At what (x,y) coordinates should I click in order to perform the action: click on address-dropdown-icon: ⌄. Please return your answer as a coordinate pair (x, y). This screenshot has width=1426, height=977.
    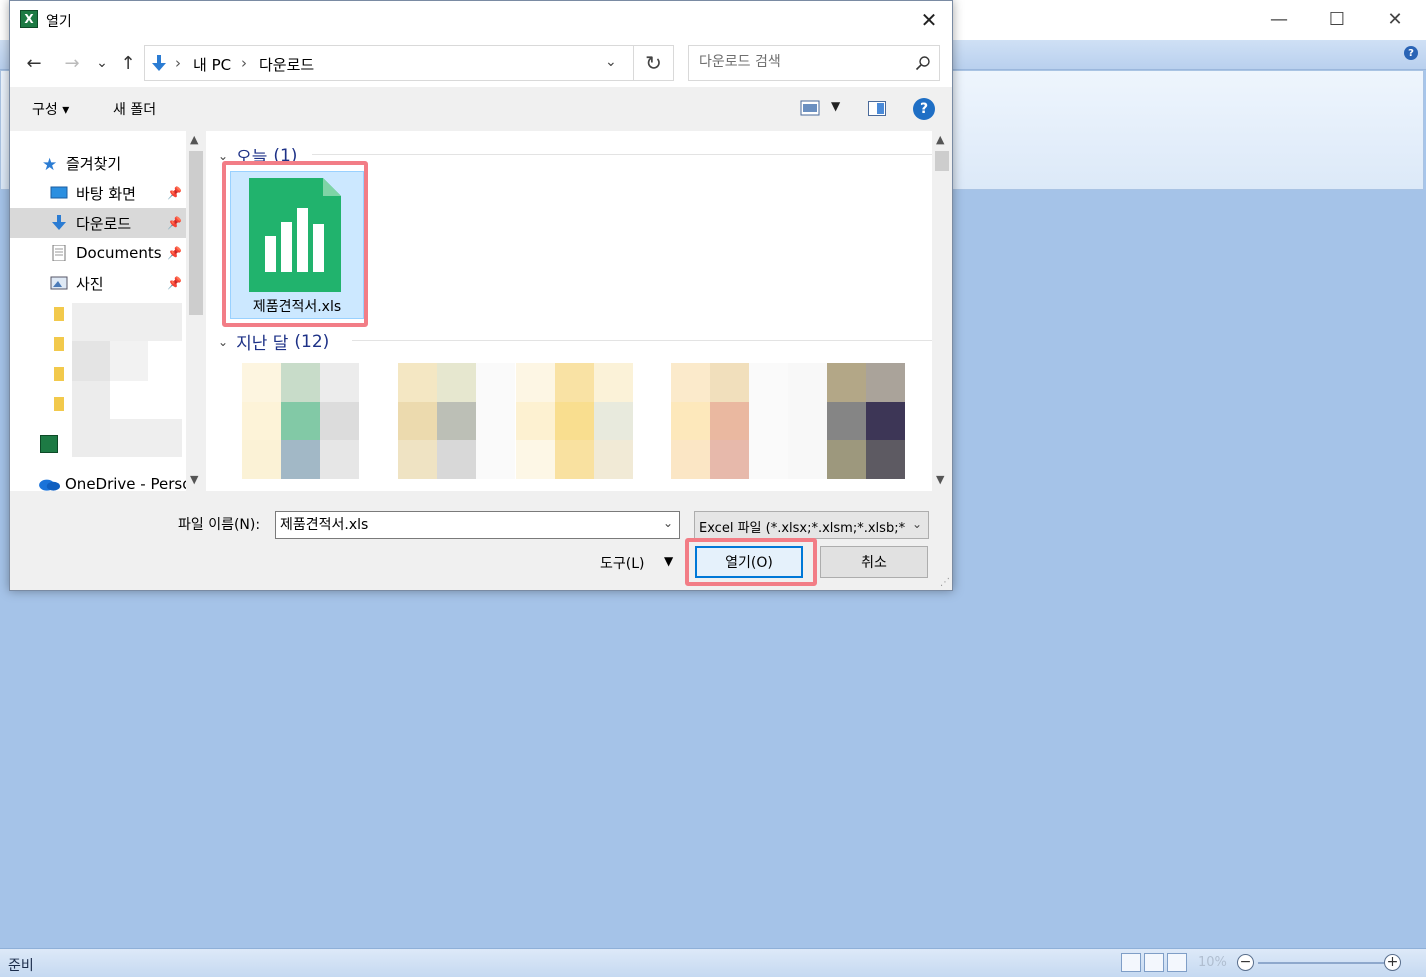
    Looking at the image, I should click on (611, 62).